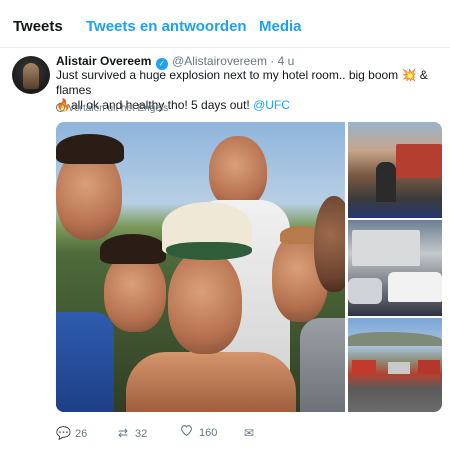  I want to click on translate-label: Vertalen uit het Engels, so click(118, 108).